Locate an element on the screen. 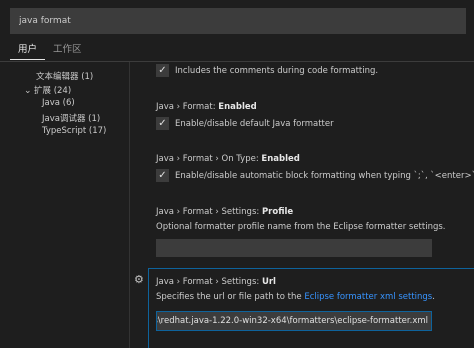 This screenshot has height=348, width=474. tab-workspace: 工作区 is located at coordinates (67, 49).